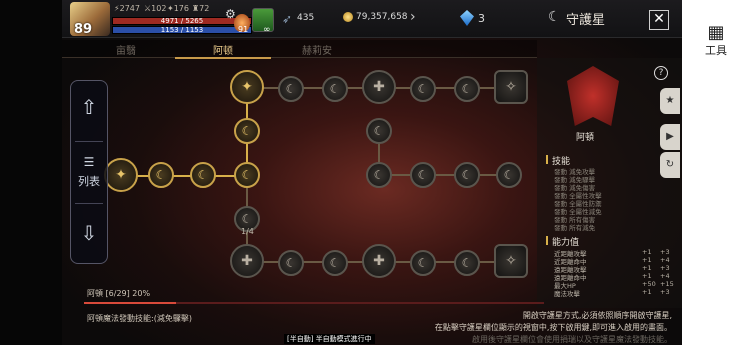  What do you see at coordinates (247, 231) in the screenshot?
I see `node-counter: 1/4` at bounding box center [247, 231].